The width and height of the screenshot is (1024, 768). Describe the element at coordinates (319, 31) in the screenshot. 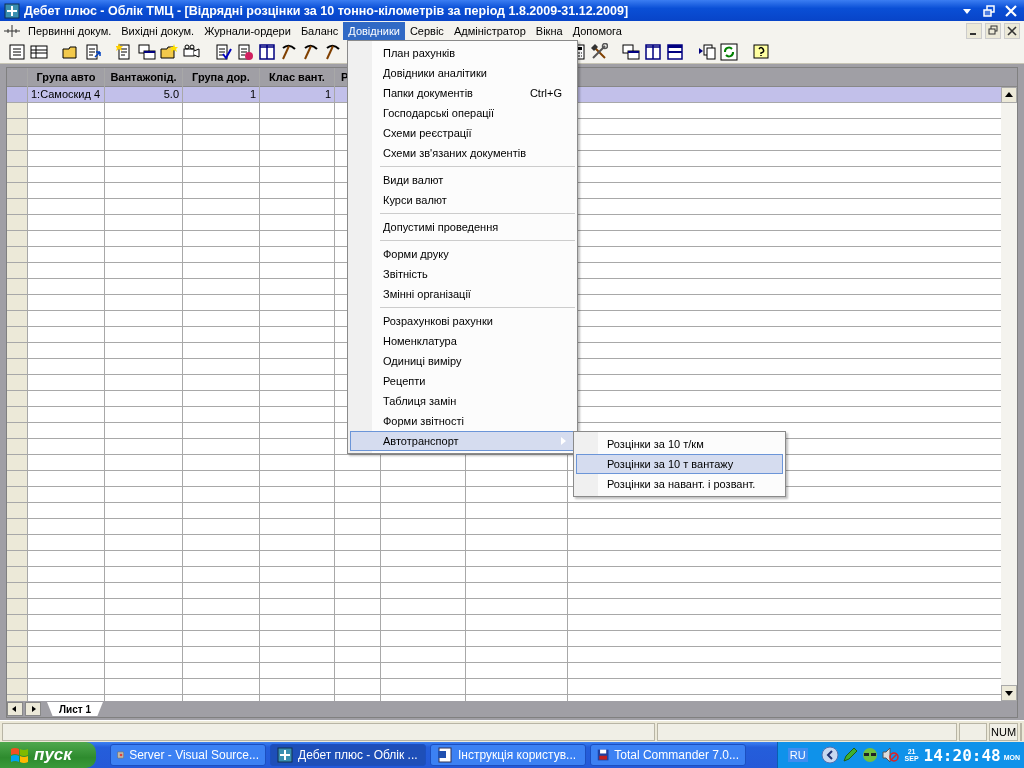

I see `menu-item: Баланс` at that location.